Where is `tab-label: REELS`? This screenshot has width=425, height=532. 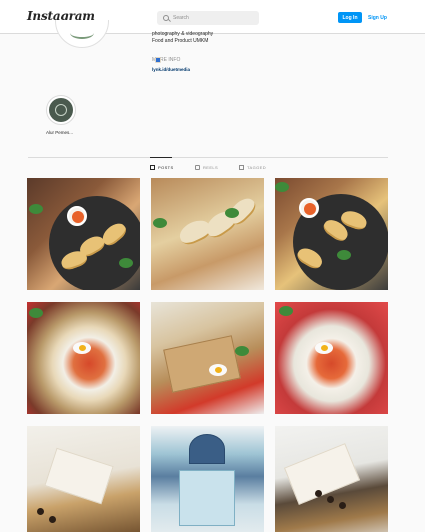
tab-label: REELS is located at coordinates (211, 167).